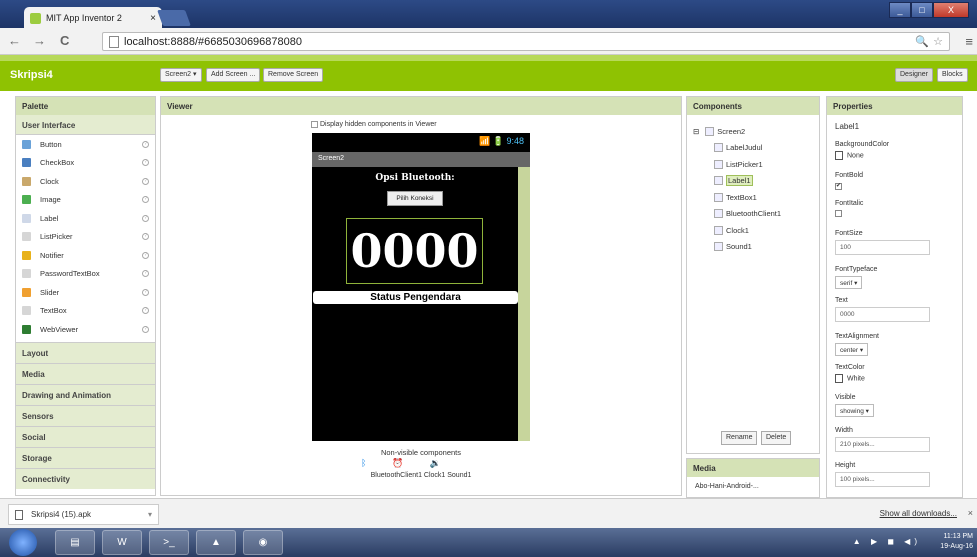 The width and height of the screenshot is (977, 557). Describe the element at coordinates (747, 148) in the screenshot. I see `tree-item: LabelJudul` at that location.